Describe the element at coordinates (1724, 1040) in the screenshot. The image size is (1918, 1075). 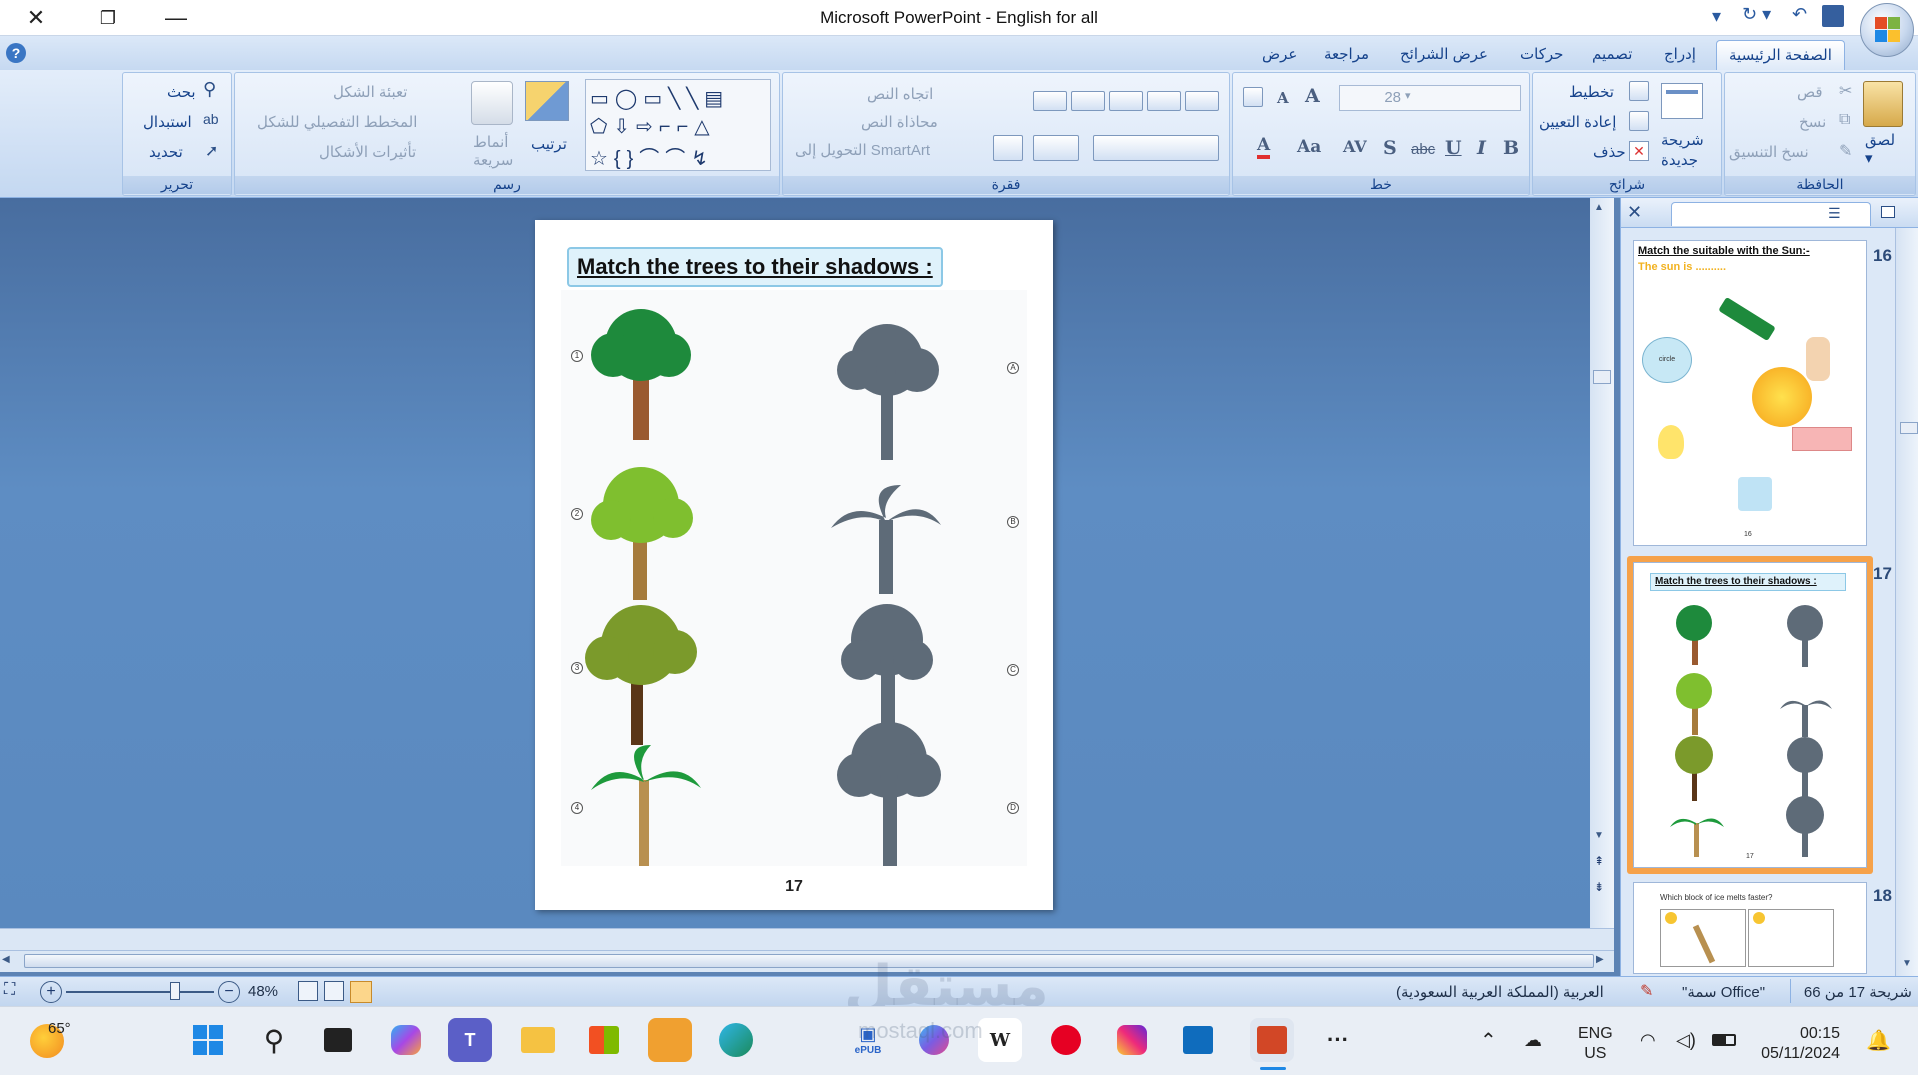
I see `battery-icon` at that location.